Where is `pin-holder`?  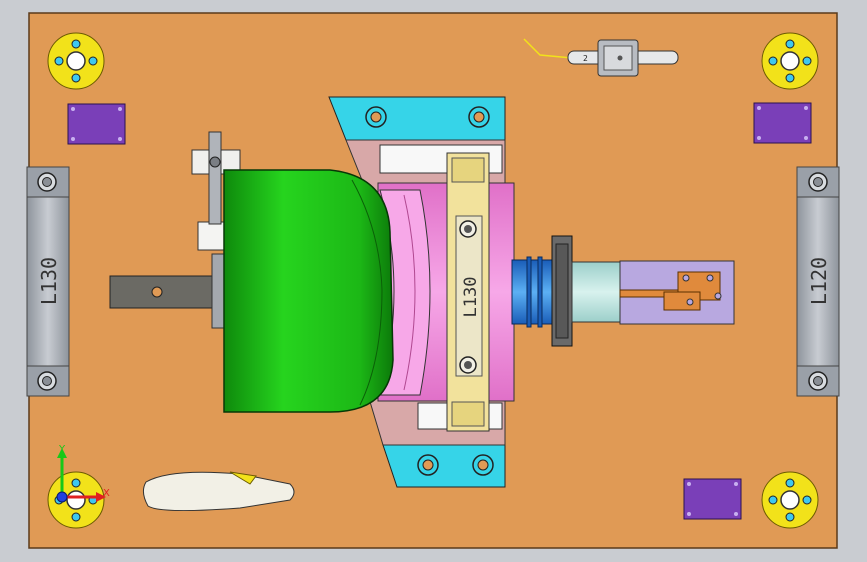
pin-holder is located at coordinates (677, 292).